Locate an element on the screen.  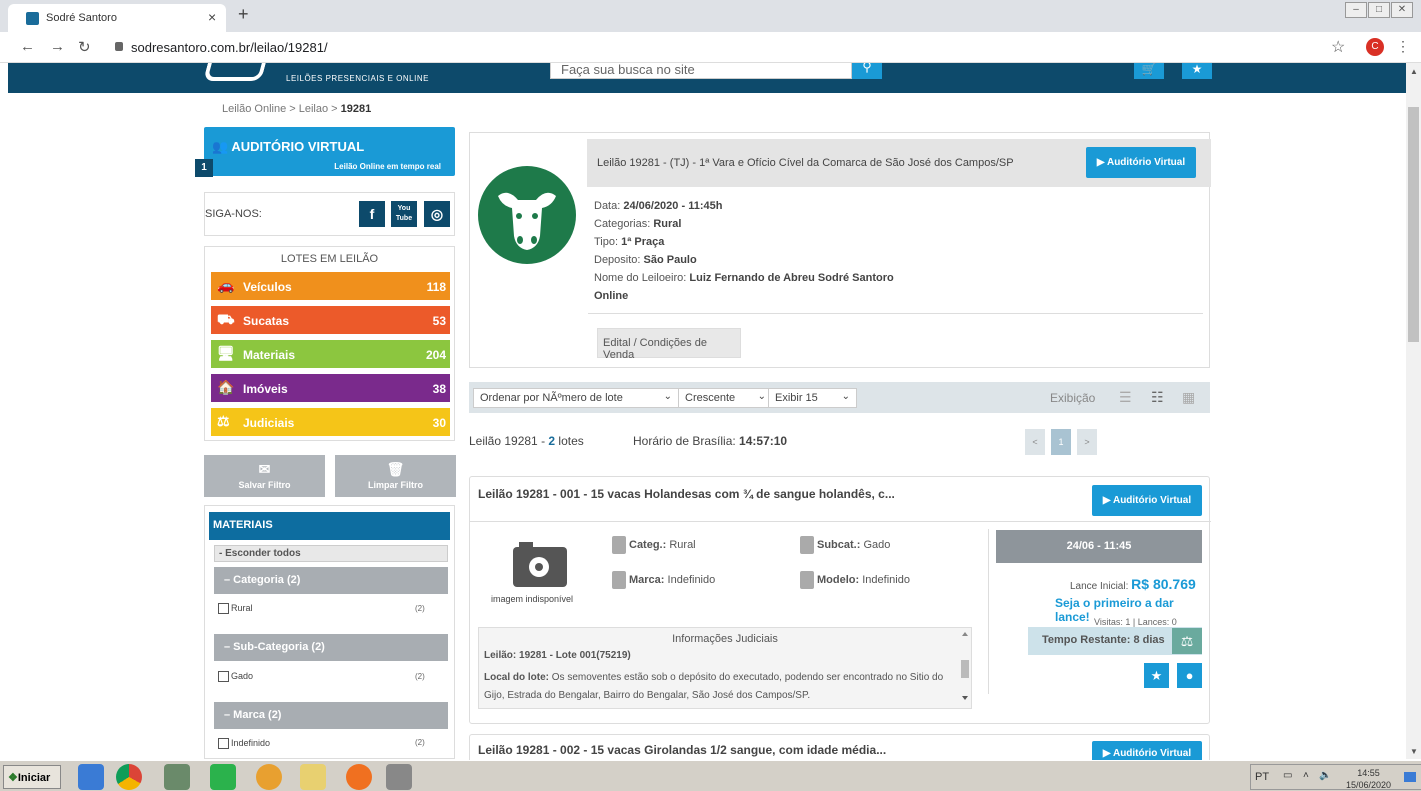
scales-icon: ⚖ is located at coordinates (1187, 641).